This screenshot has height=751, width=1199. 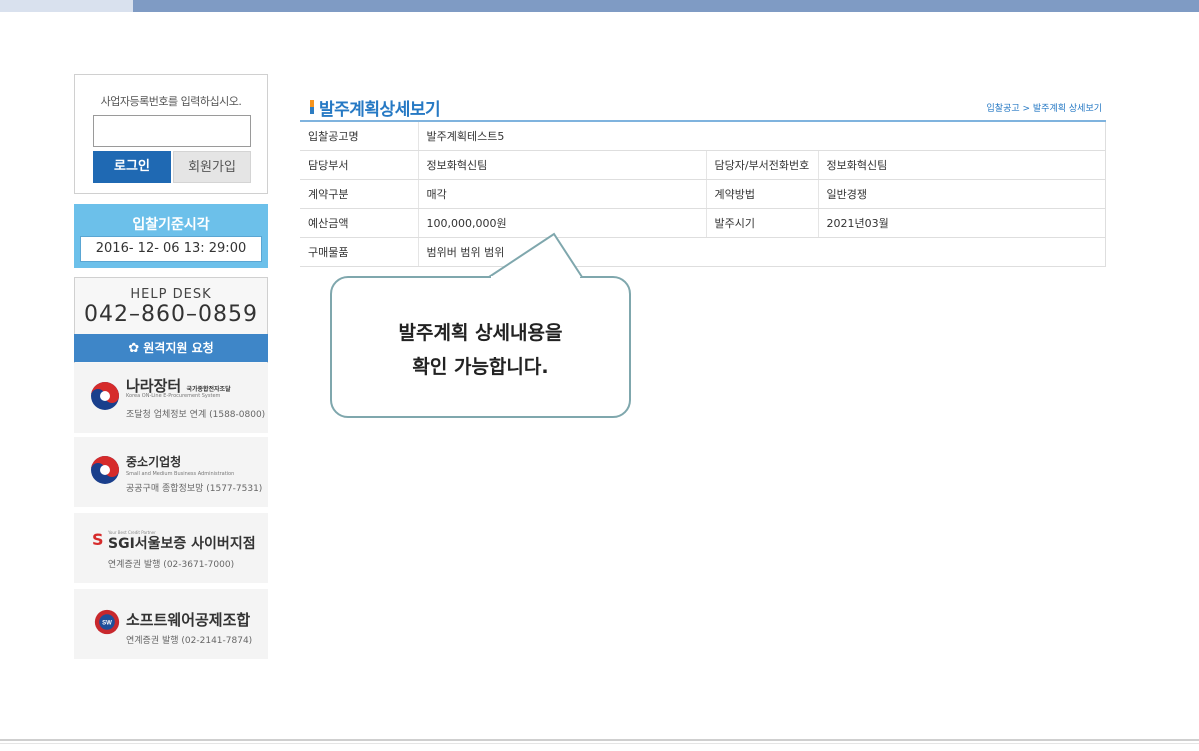 I want to click on table-row: 담당부서 정보화혁신팀 담당자/부서전화번호 정보화혁신팀, so click(x=703, y=165).